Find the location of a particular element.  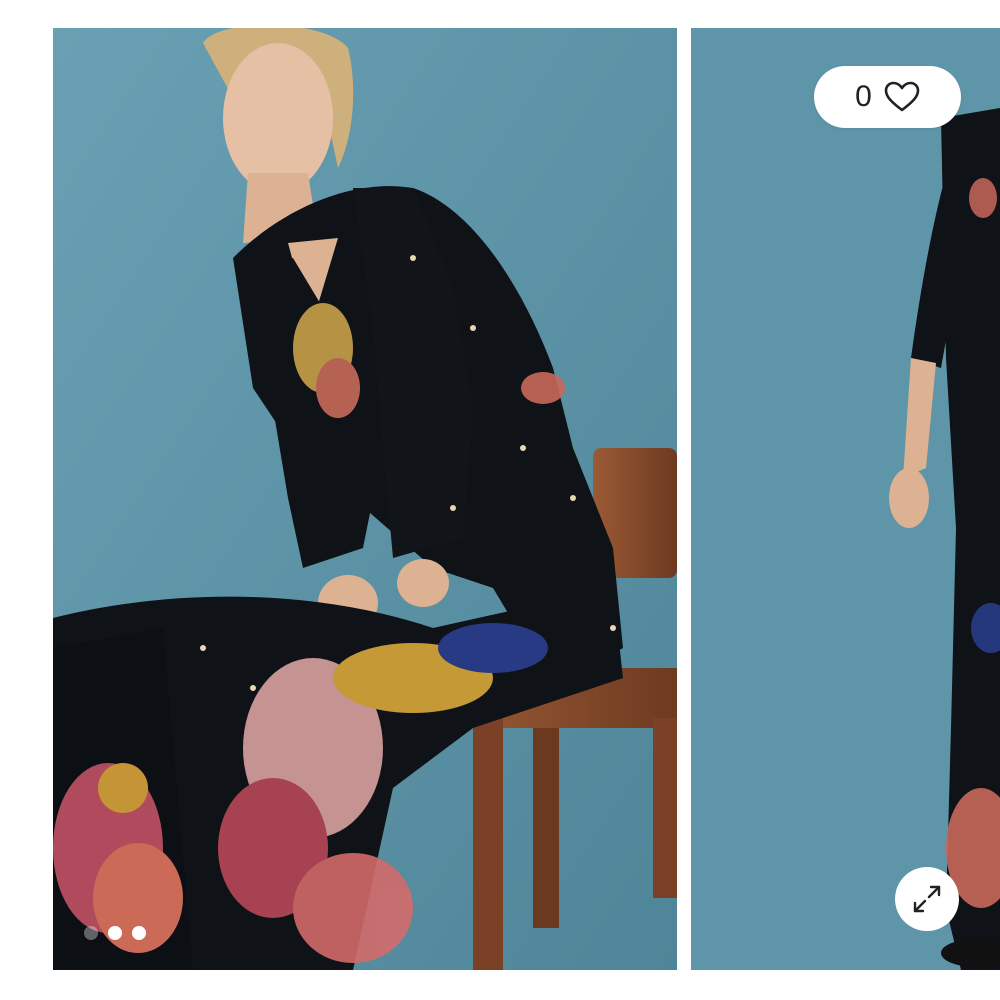

like-count: 0 is located at coordinates (863, 96).